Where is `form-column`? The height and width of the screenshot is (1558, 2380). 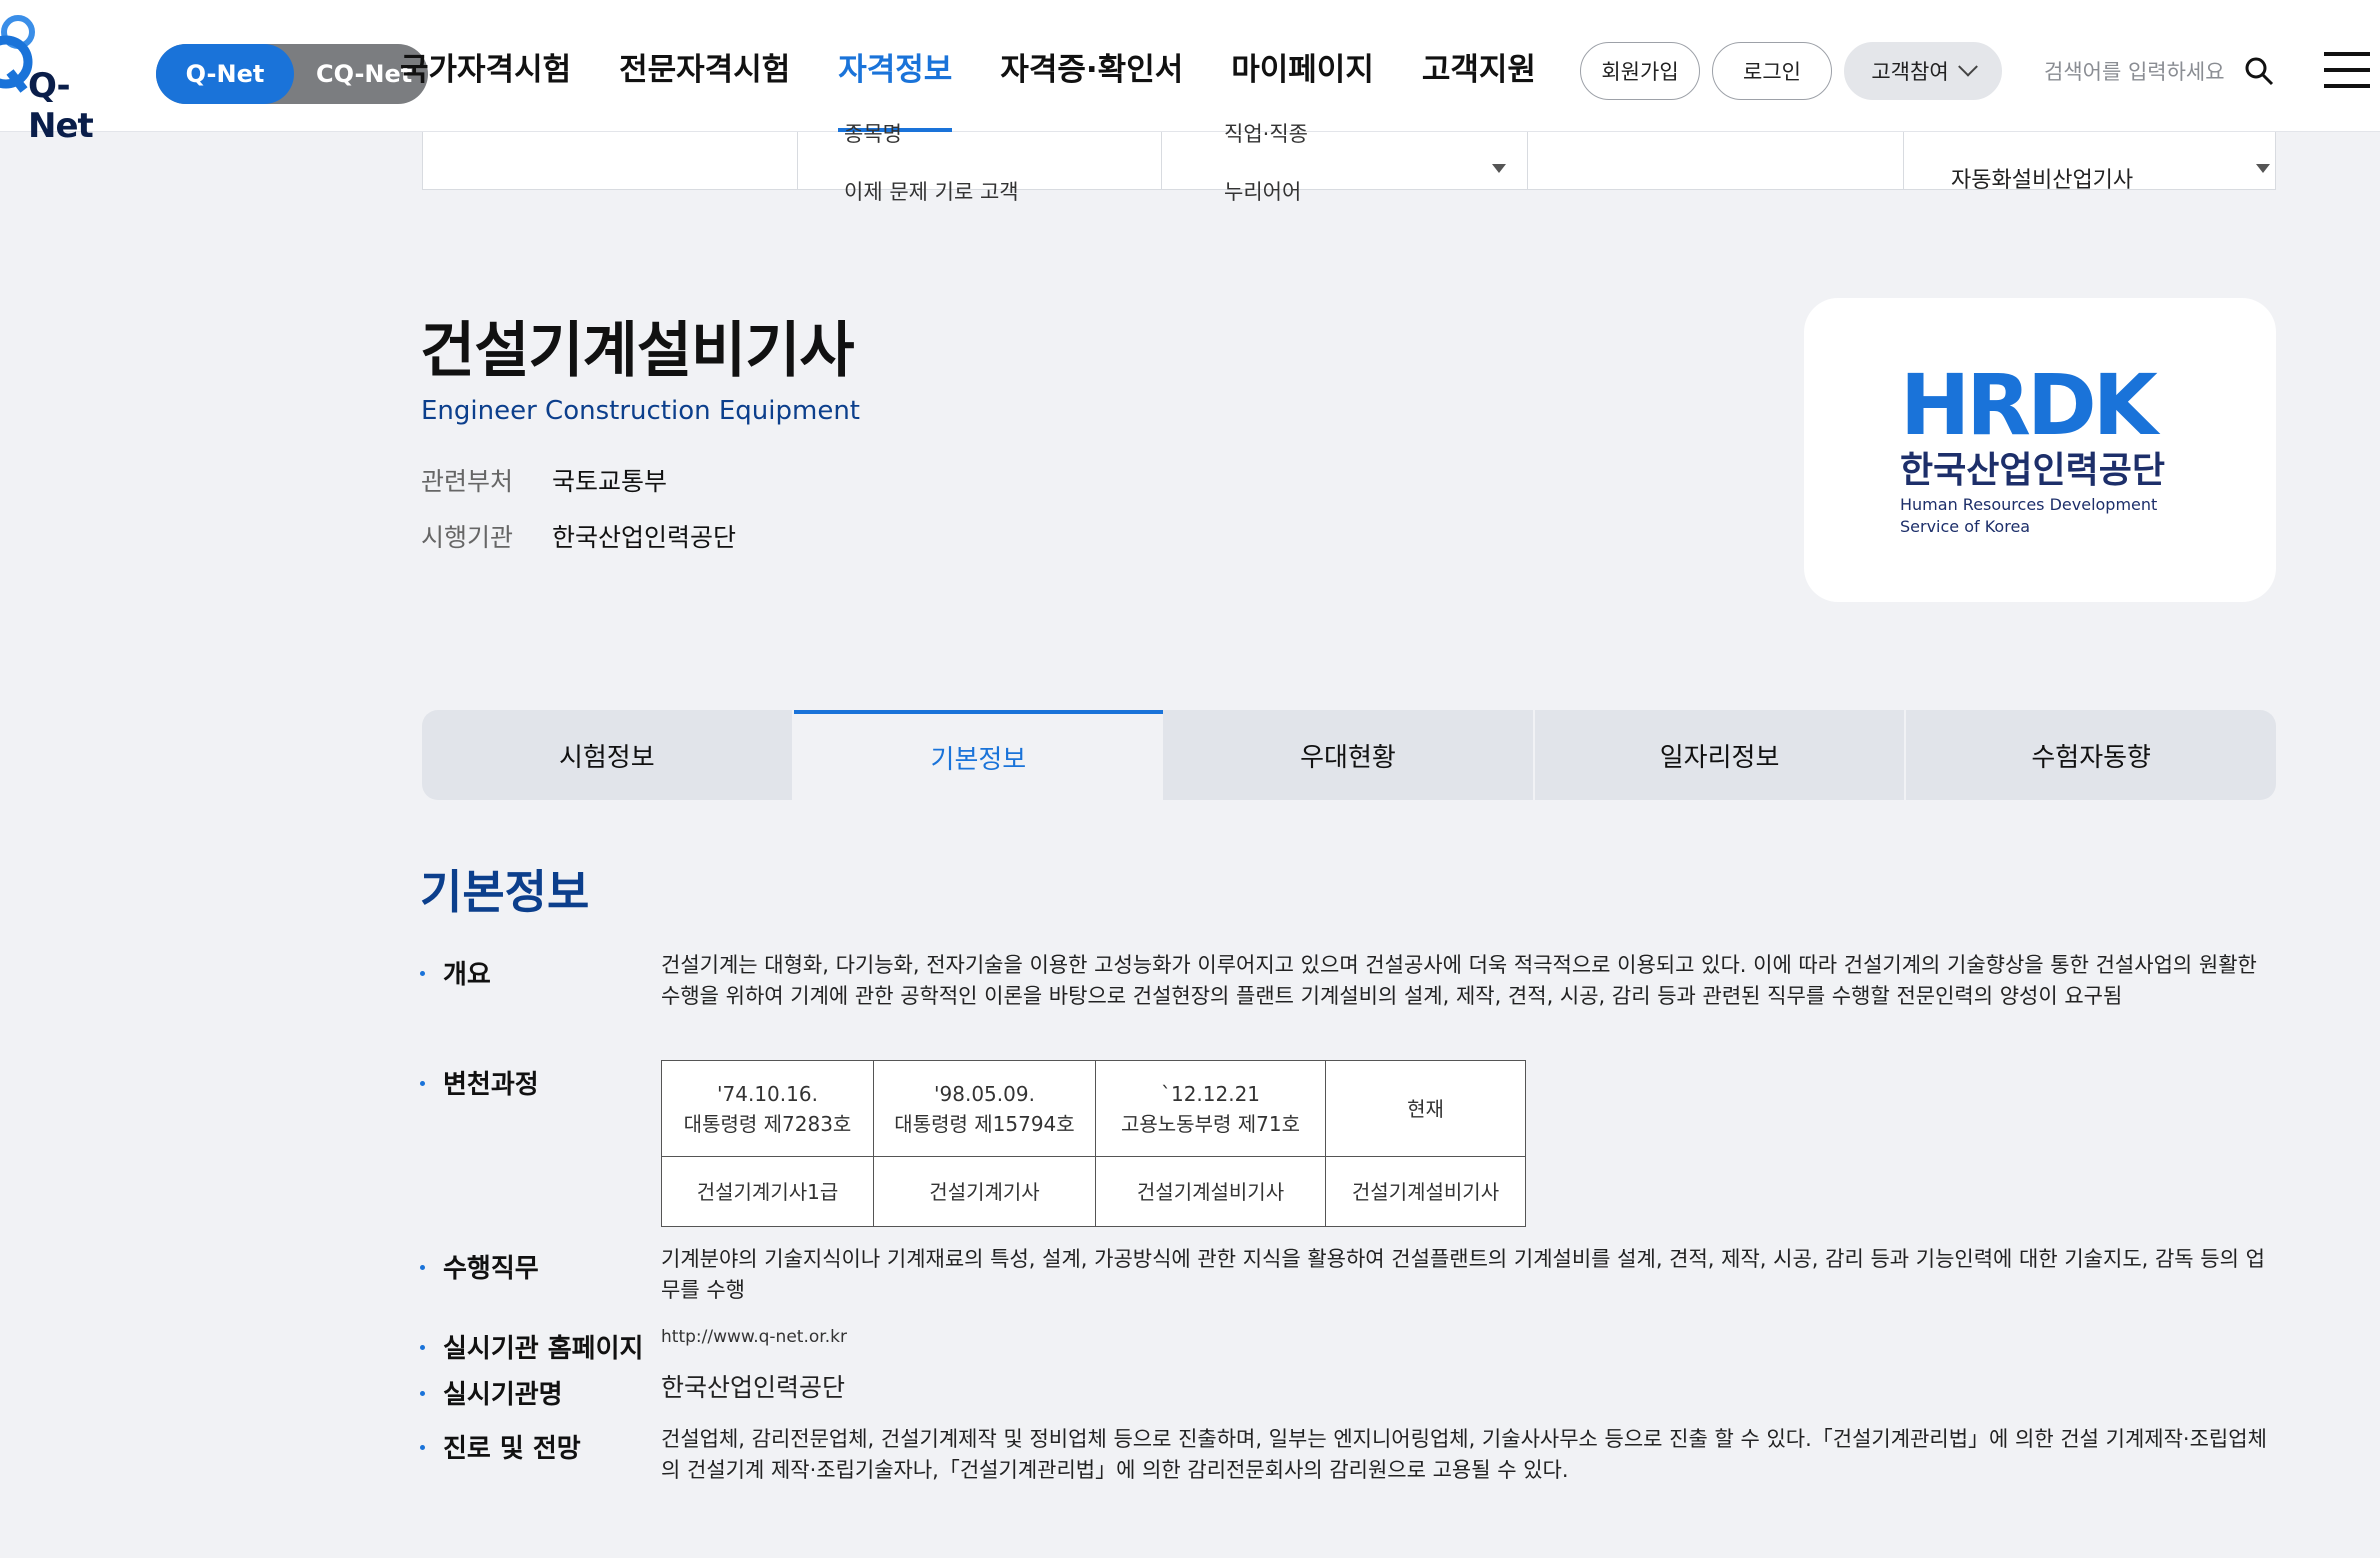
form-column is located at coordinates (1715, 161).